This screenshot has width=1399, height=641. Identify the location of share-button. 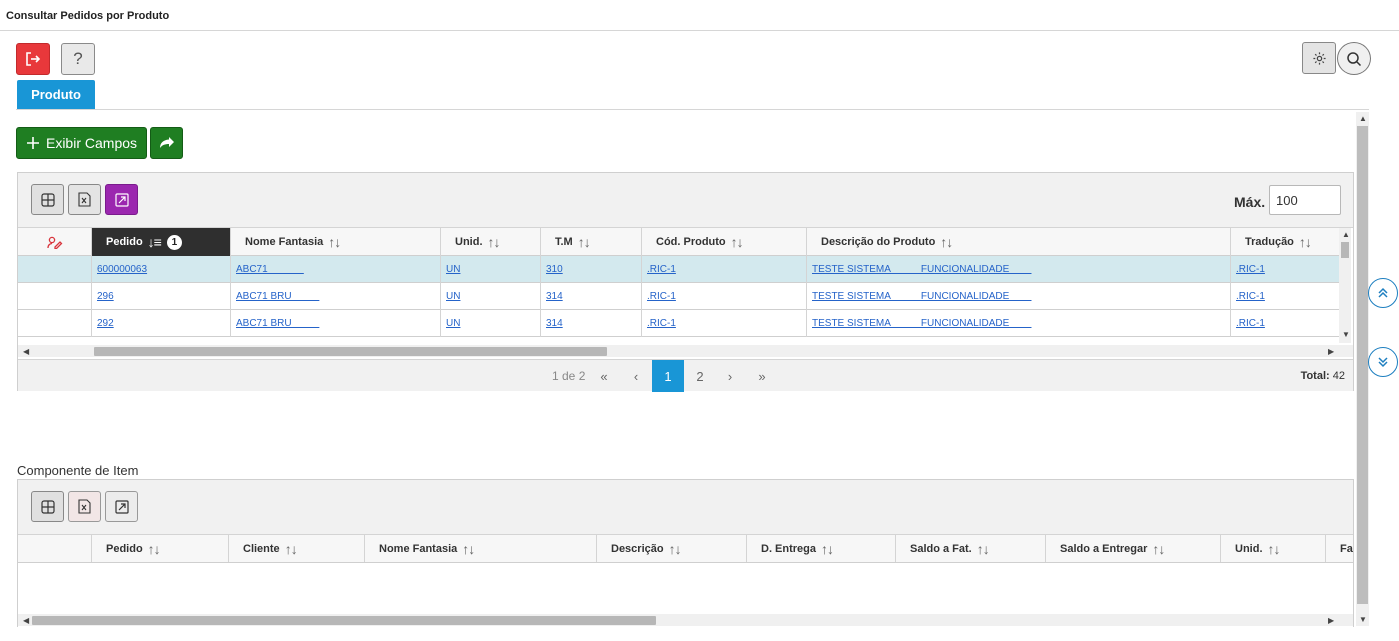
(166, 143).